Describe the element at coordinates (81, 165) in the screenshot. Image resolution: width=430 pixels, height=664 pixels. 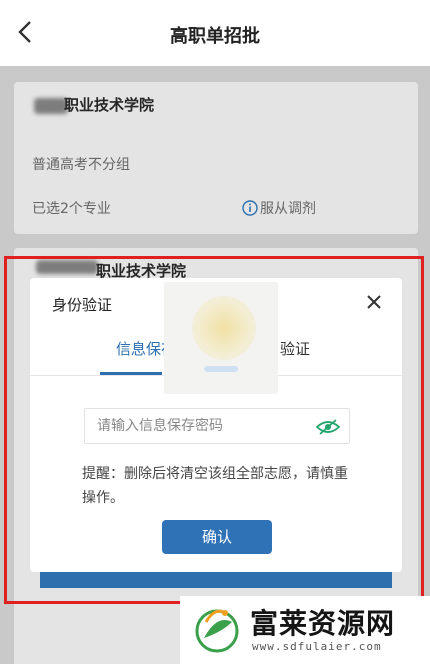
I see `group-type-text: 普通高考不分组` at that location.